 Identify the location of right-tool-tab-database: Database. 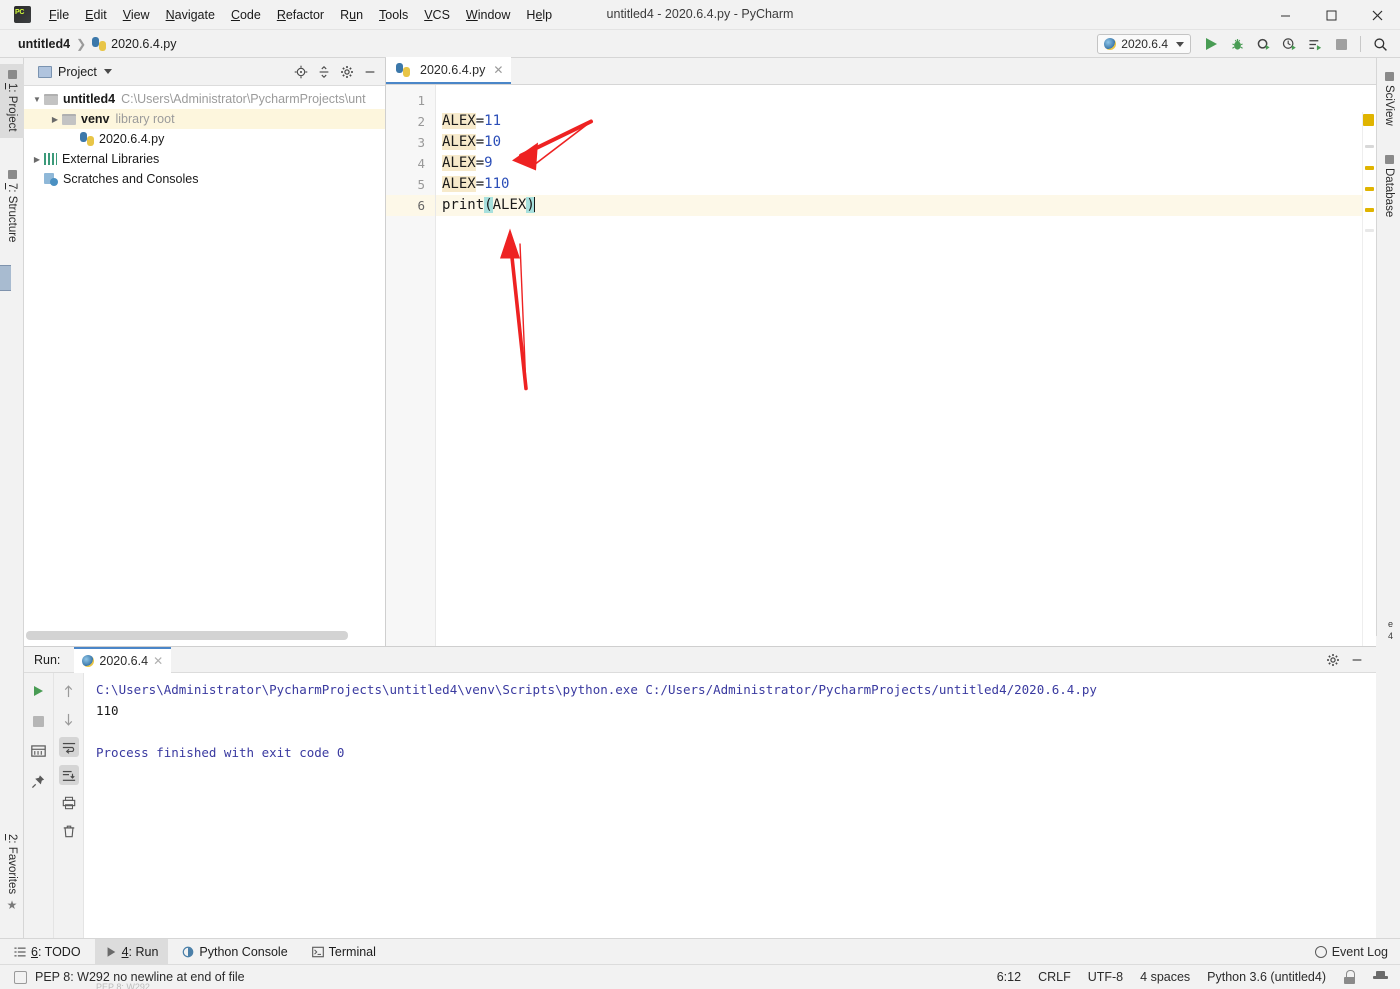
(1388, 186).